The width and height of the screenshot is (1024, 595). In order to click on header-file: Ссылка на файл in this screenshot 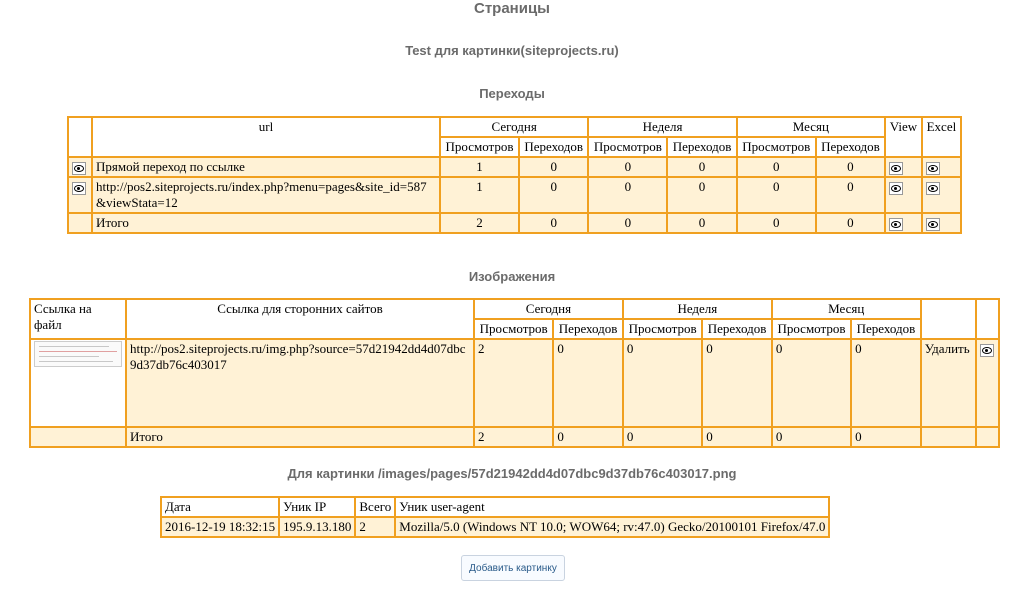, I will do `click(78, 319)`.